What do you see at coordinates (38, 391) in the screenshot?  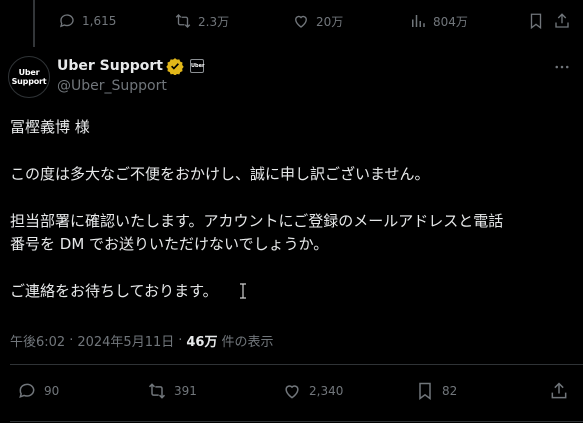 I see `reply-button: 90` at bounding box center [38, 391].